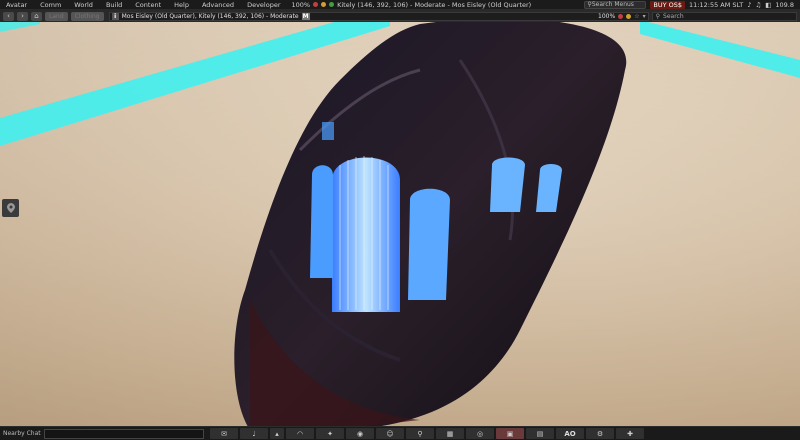 The image size is (800, 440). Describe the element at coordinates (673, 16) in the screenshot. I see `search-placeholder: Search` at that location.